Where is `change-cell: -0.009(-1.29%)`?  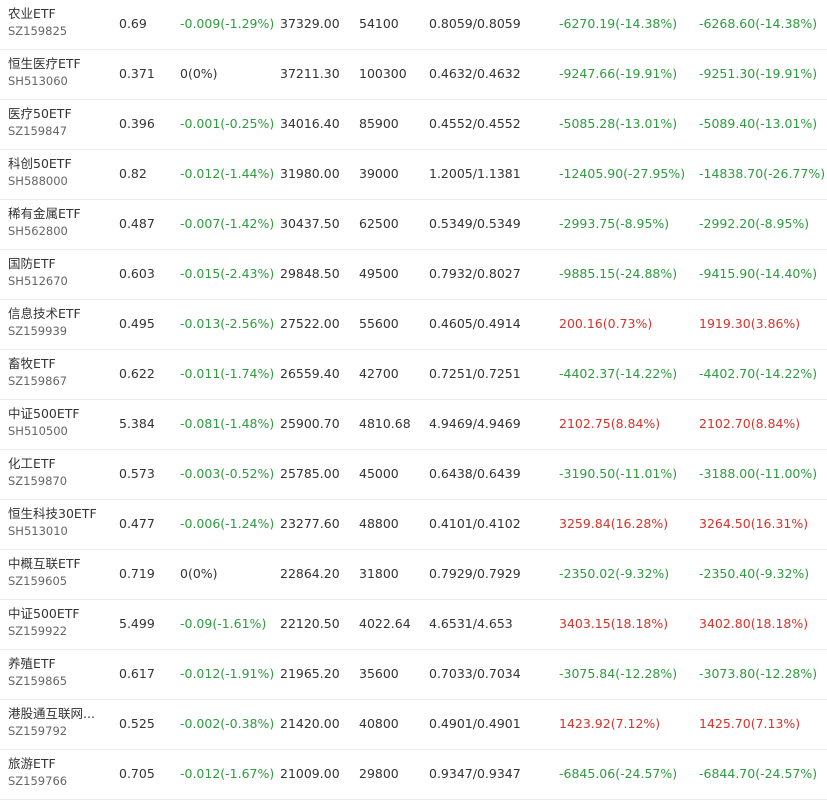 change-cell: -0.009(-1.29%) is located at coordinates (227, 23).